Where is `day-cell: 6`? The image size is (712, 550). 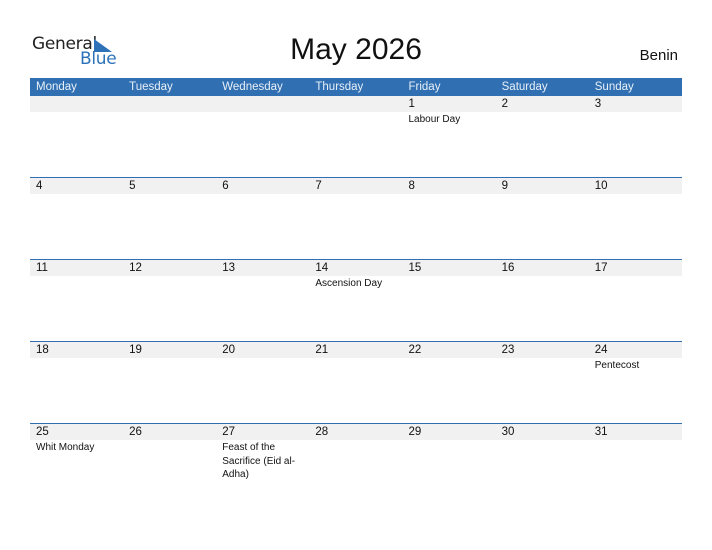 day-cell: 6 is located at coordinates (262, 218).